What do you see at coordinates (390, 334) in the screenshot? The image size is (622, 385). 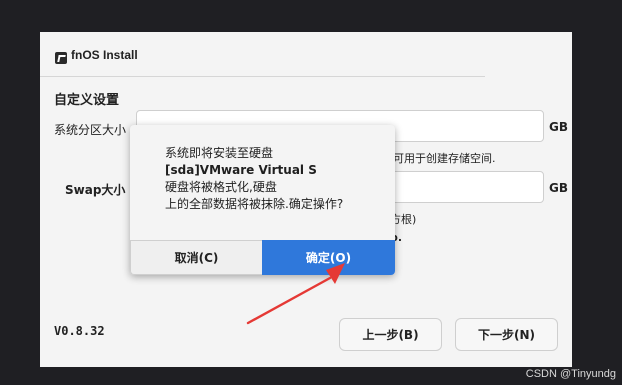 I see `previous-step-button: 上一步(B)` at bounding box center [390, 334].